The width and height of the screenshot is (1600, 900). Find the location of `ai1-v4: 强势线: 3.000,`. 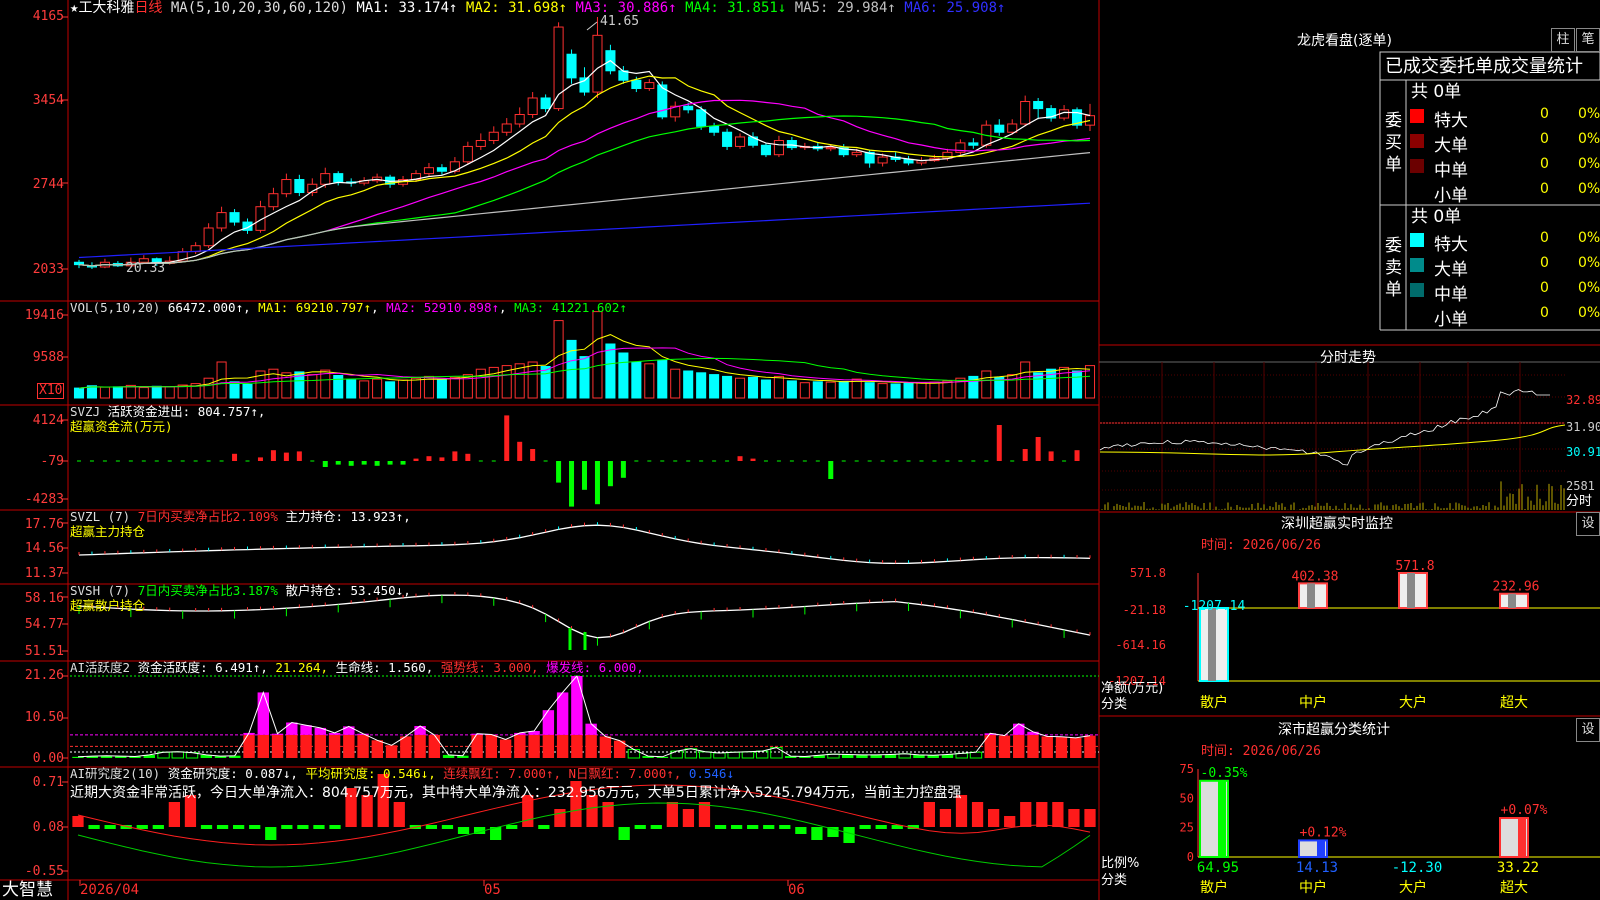

ai1-v4: 强势线: 3.000, is located at coordinates (490, 667).